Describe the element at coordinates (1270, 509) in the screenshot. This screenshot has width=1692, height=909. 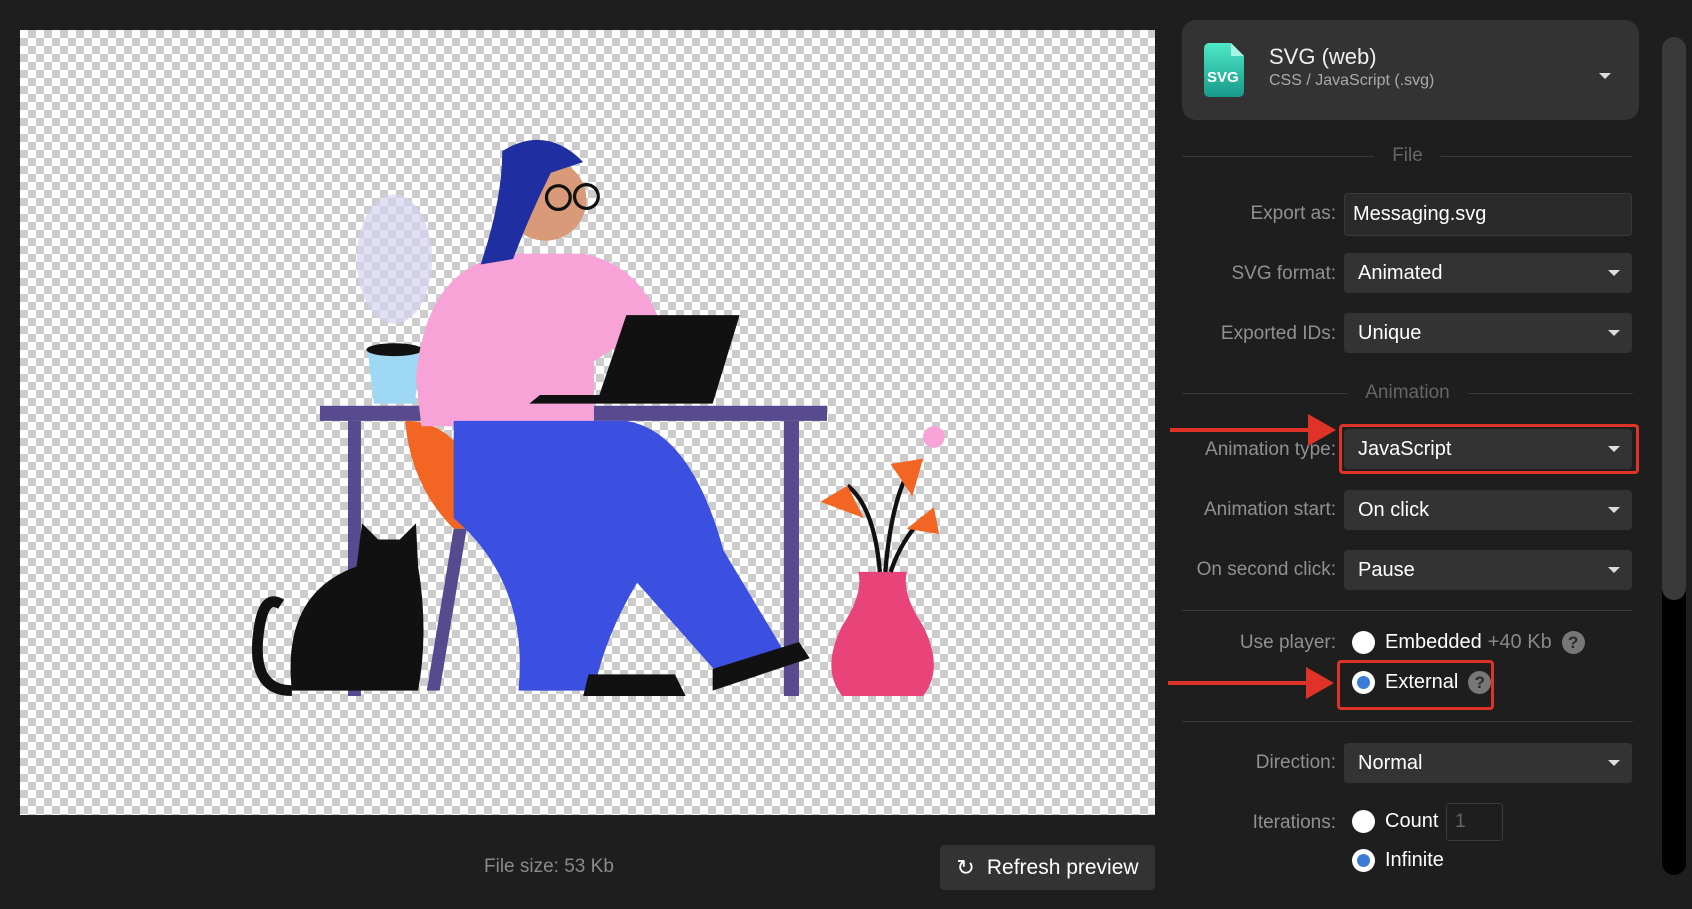
I see `animation-start-label: Animation start:` at that location.